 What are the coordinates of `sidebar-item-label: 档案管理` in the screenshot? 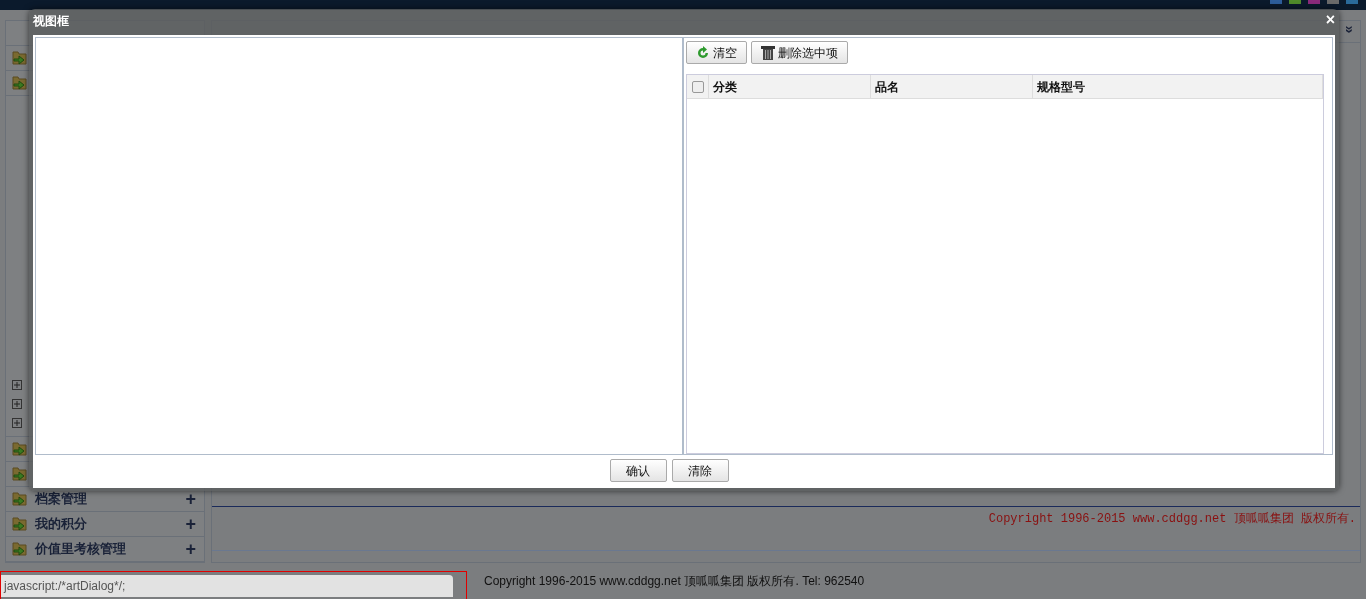 It's located at (61, 499).